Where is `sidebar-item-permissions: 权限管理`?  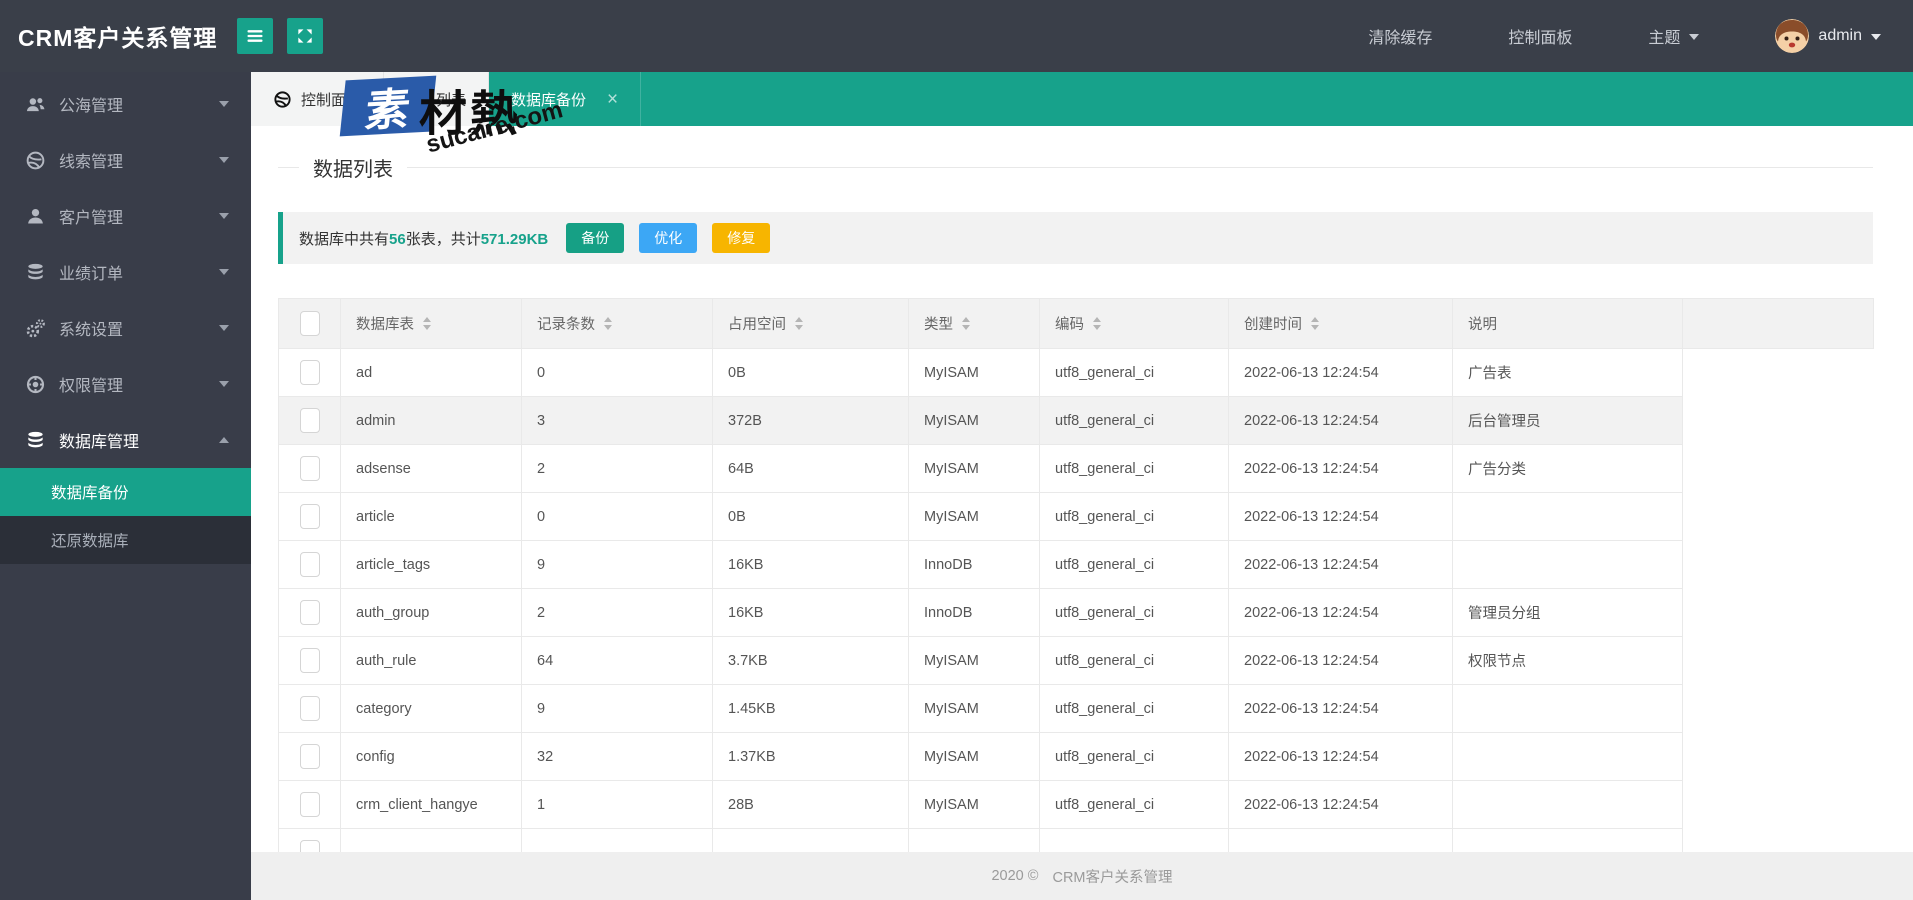
sidebar-item-permissions: 权限管理 is located at coordinates (125, 384).